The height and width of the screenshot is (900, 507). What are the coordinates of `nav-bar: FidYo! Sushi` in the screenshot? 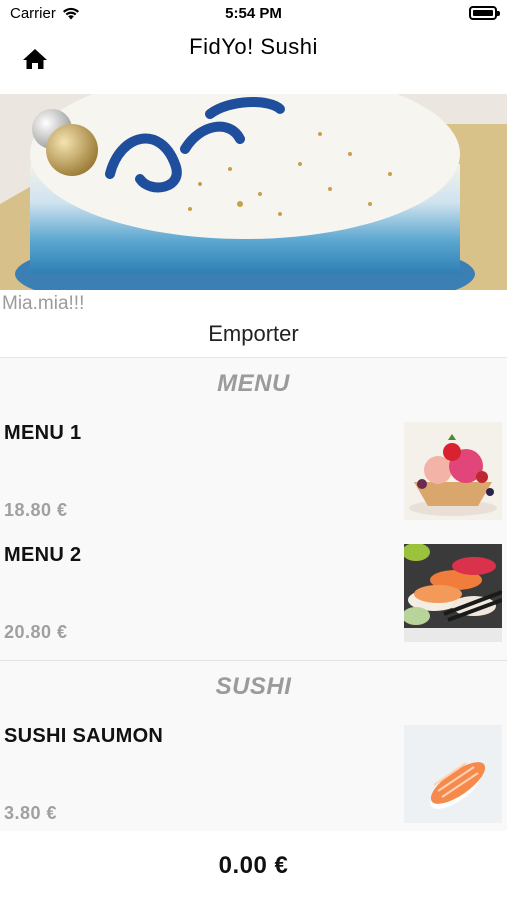 It's located at (253, 61).